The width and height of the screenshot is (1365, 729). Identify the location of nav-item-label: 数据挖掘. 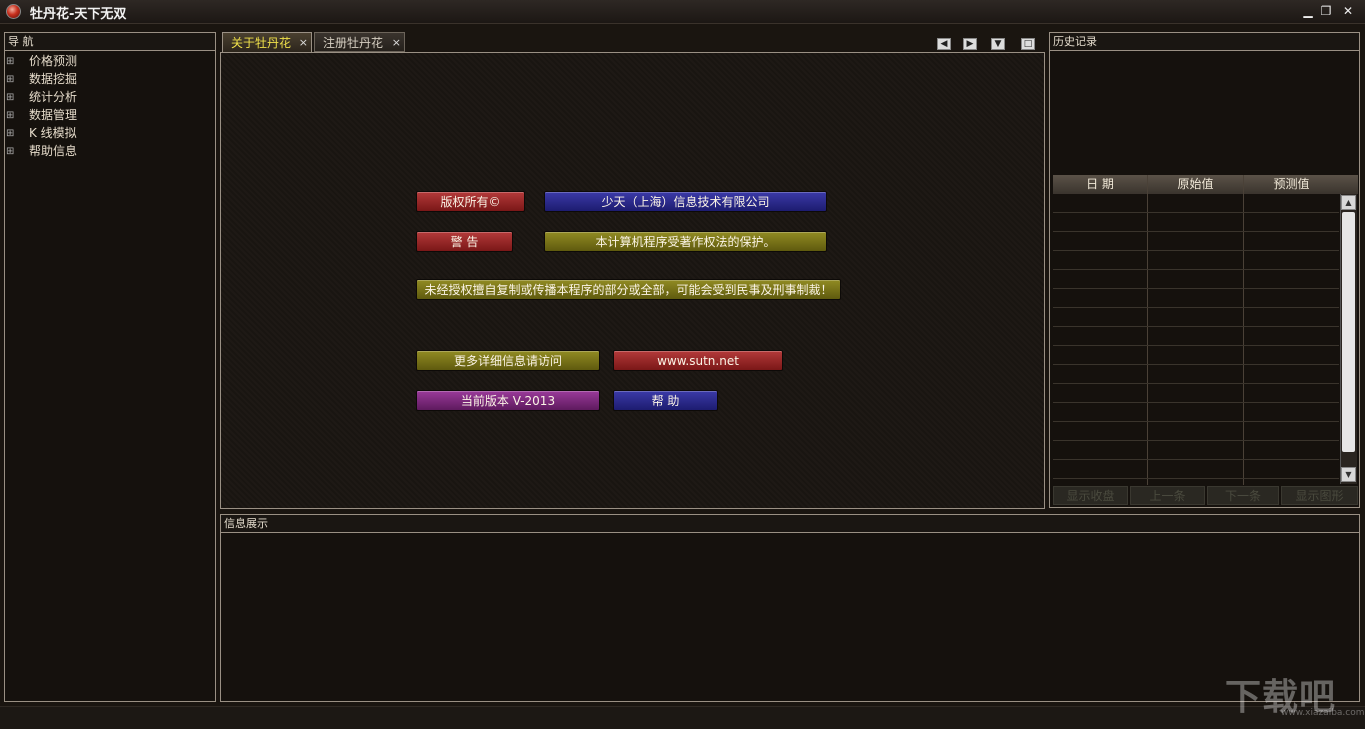
(53, 79).